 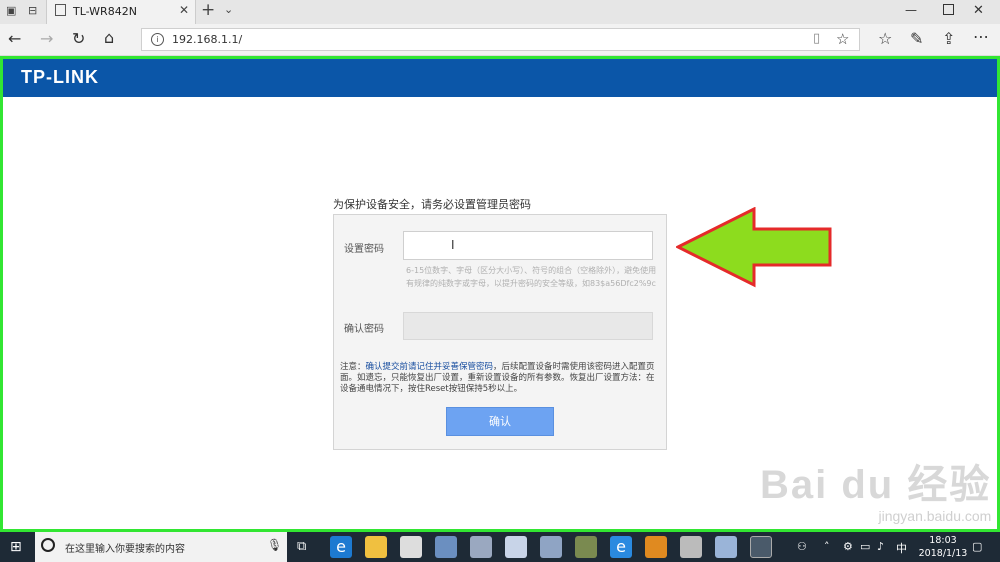 I want to click on task-view-icon: ⧉, so click(x=301, y=546).